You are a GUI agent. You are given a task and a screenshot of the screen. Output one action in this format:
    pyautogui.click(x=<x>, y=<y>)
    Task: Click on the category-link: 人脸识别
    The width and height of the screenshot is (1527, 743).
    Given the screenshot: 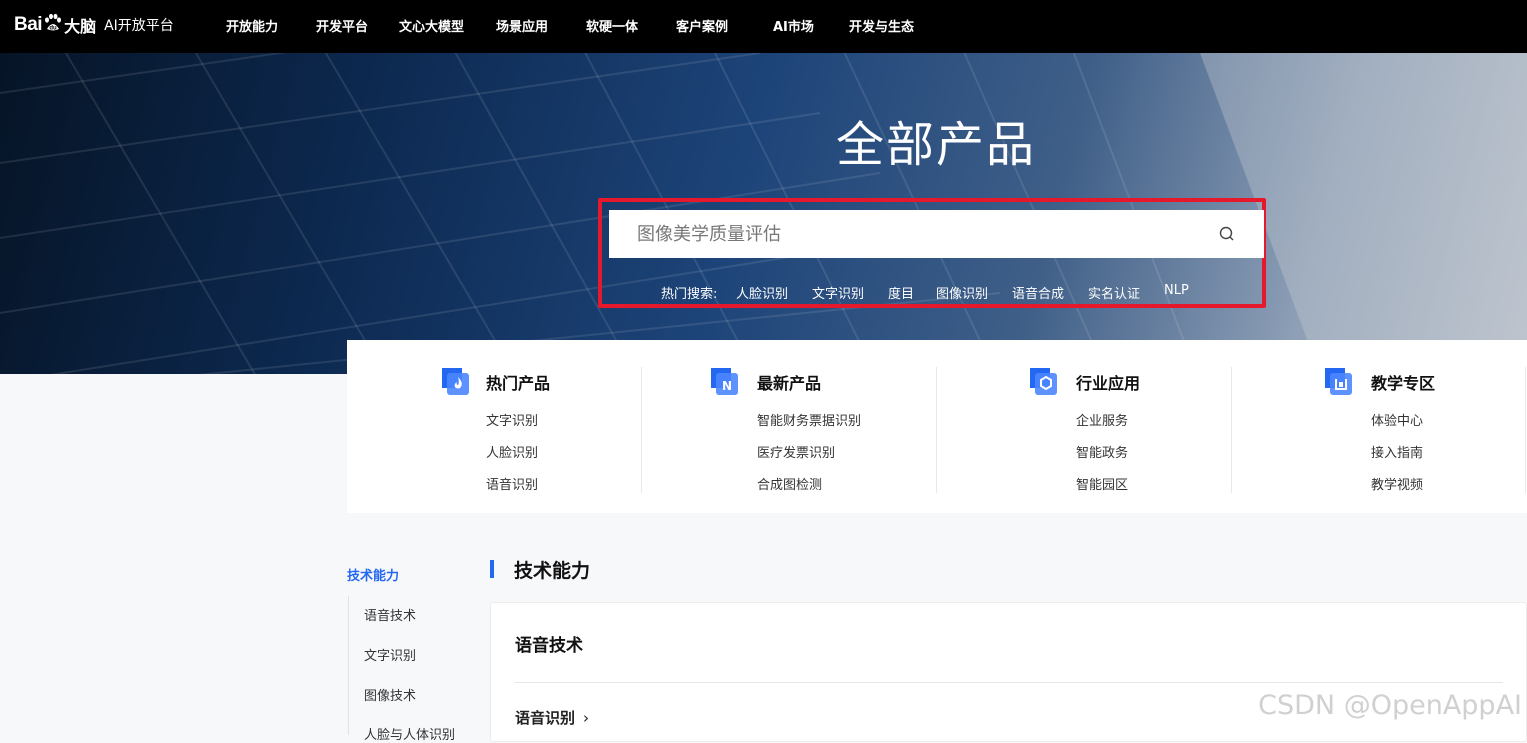 What is the action you would take?
    pyautogui.click(x=512, y=451)
    